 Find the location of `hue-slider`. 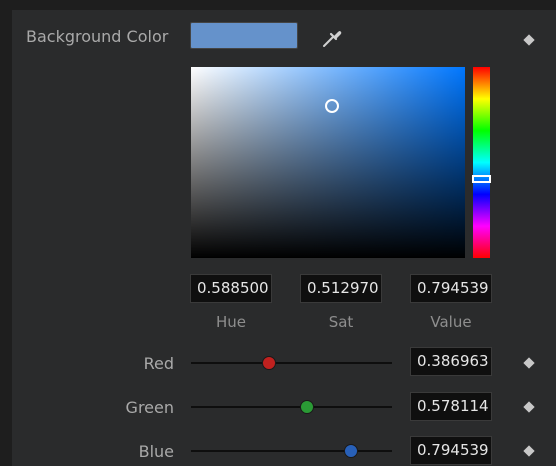

hue-slider is located at coordinates (481, 162).